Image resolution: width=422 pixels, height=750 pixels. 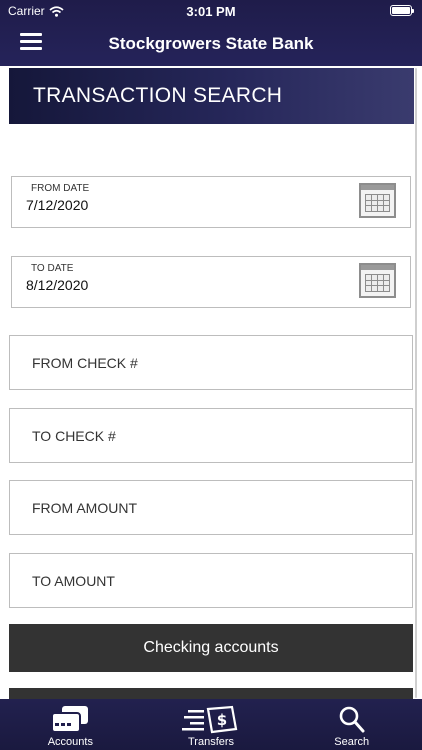 I want to click on search-icon, so click(x=352, y=719).